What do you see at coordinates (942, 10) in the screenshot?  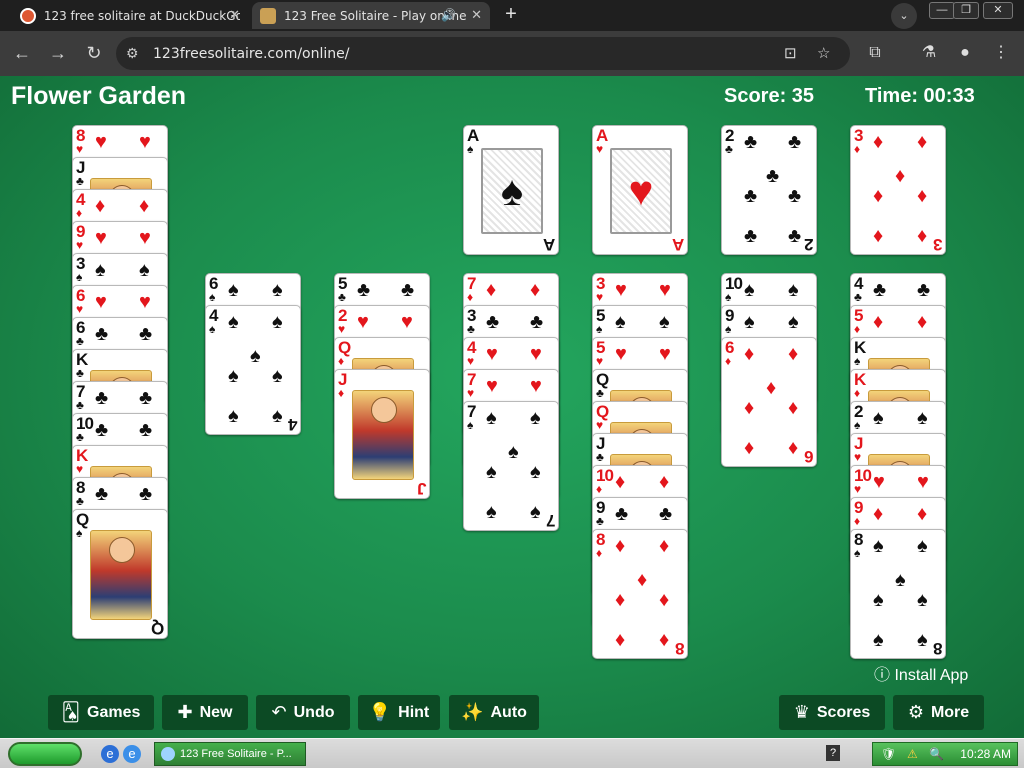 I see `minimize-icon: —` at bounding box center [942, 10].